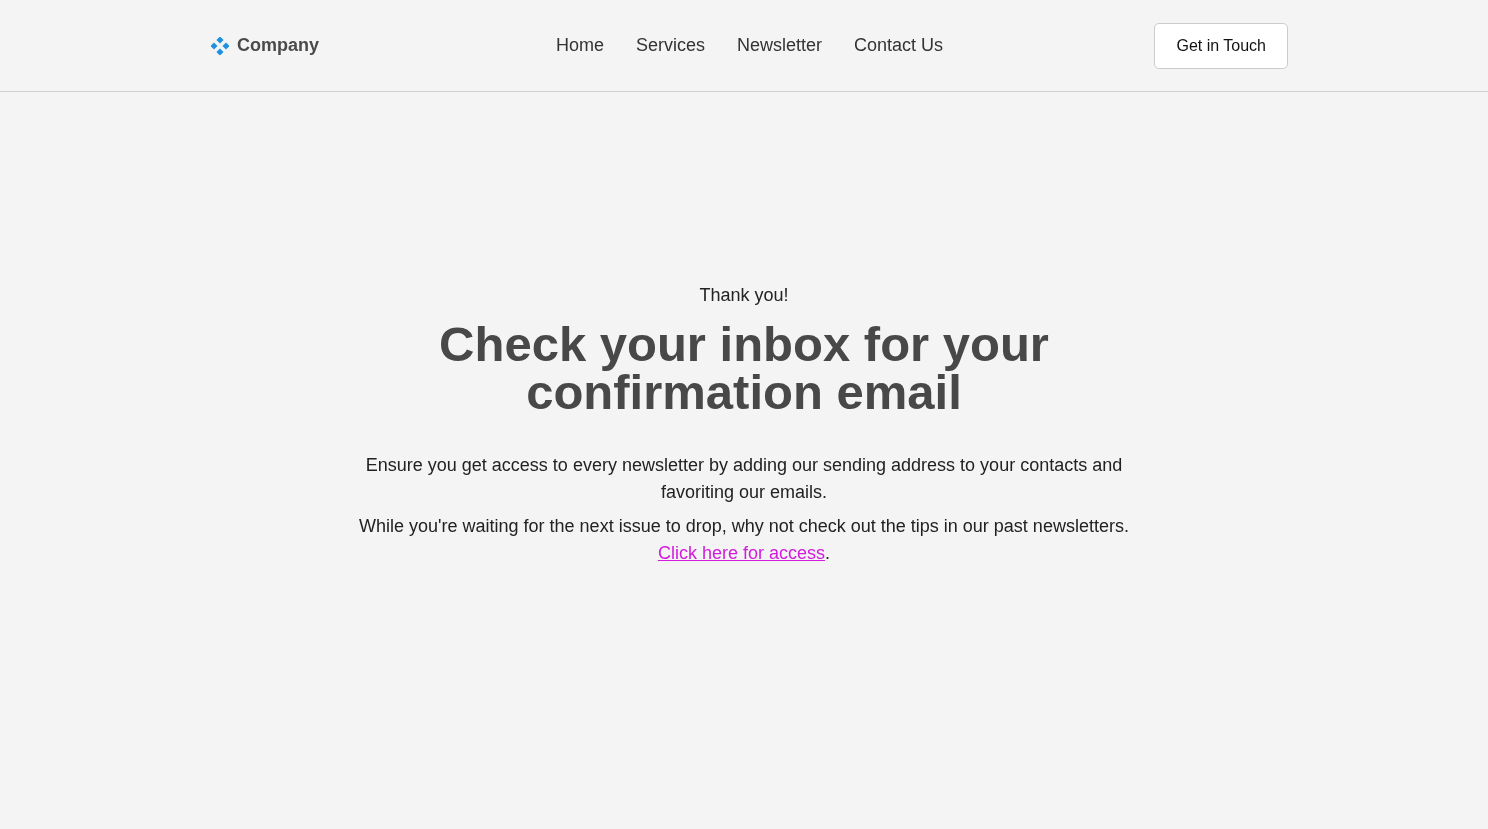 This screenshot has width=1488, height=829. What do you see at coordinates (220, 45) in the screenshot?
I see `diamond-logo-icon` at bounding box center [220, 45].